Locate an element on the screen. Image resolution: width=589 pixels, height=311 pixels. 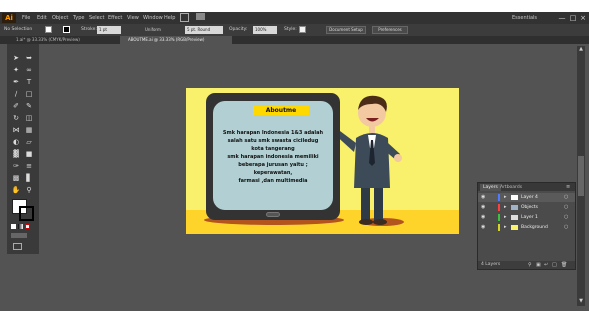
arrange-documents-icon is located at coordinates (200, 16).